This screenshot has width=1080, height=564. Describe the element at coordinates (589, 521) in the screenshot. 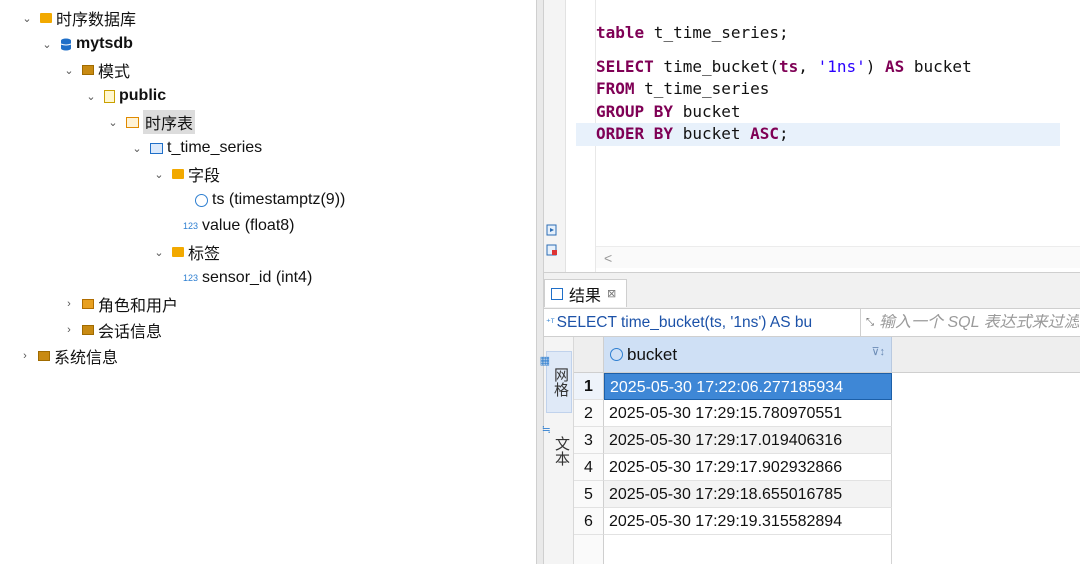

I see `row-number: 6` at that location.